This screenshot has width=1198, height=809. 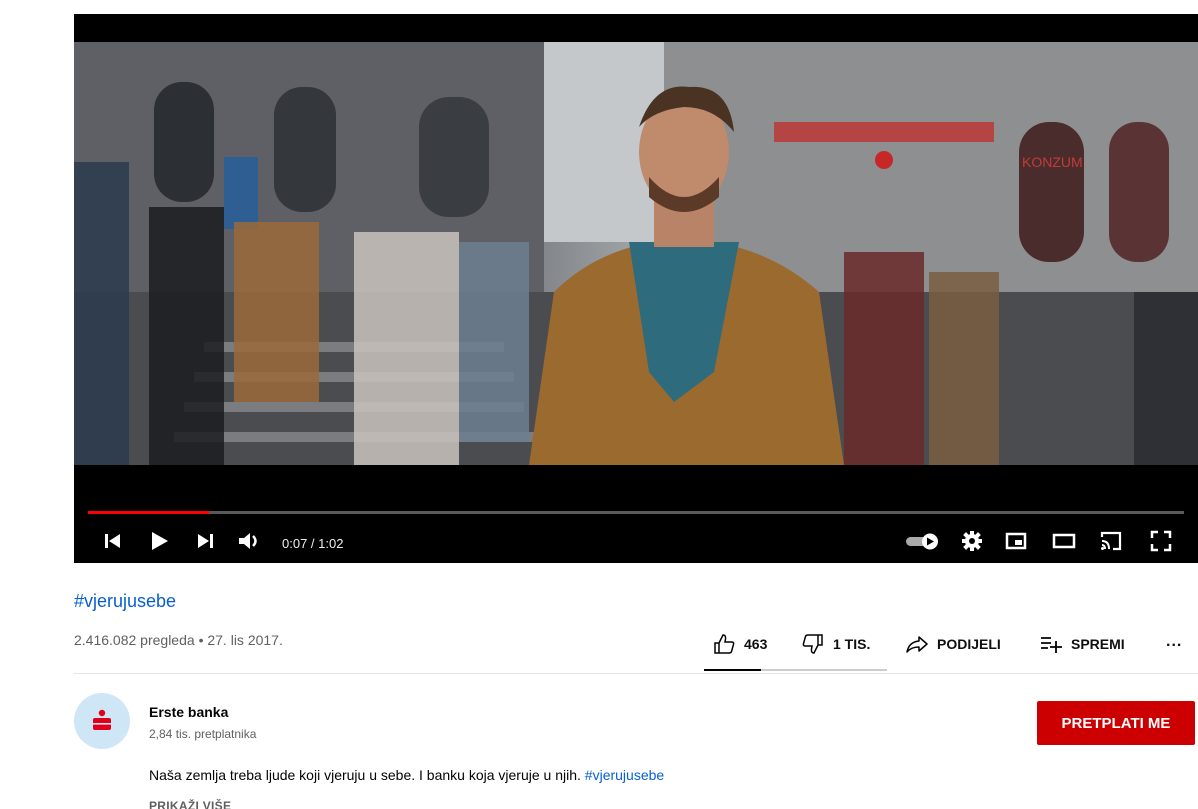 I want to click on player-controls: 0:07 / 1:02, so click(x=636, y=540).